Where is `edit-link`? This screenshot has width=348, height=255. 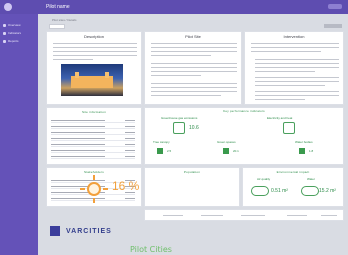
edit-link is located at coordinates (333, 26).